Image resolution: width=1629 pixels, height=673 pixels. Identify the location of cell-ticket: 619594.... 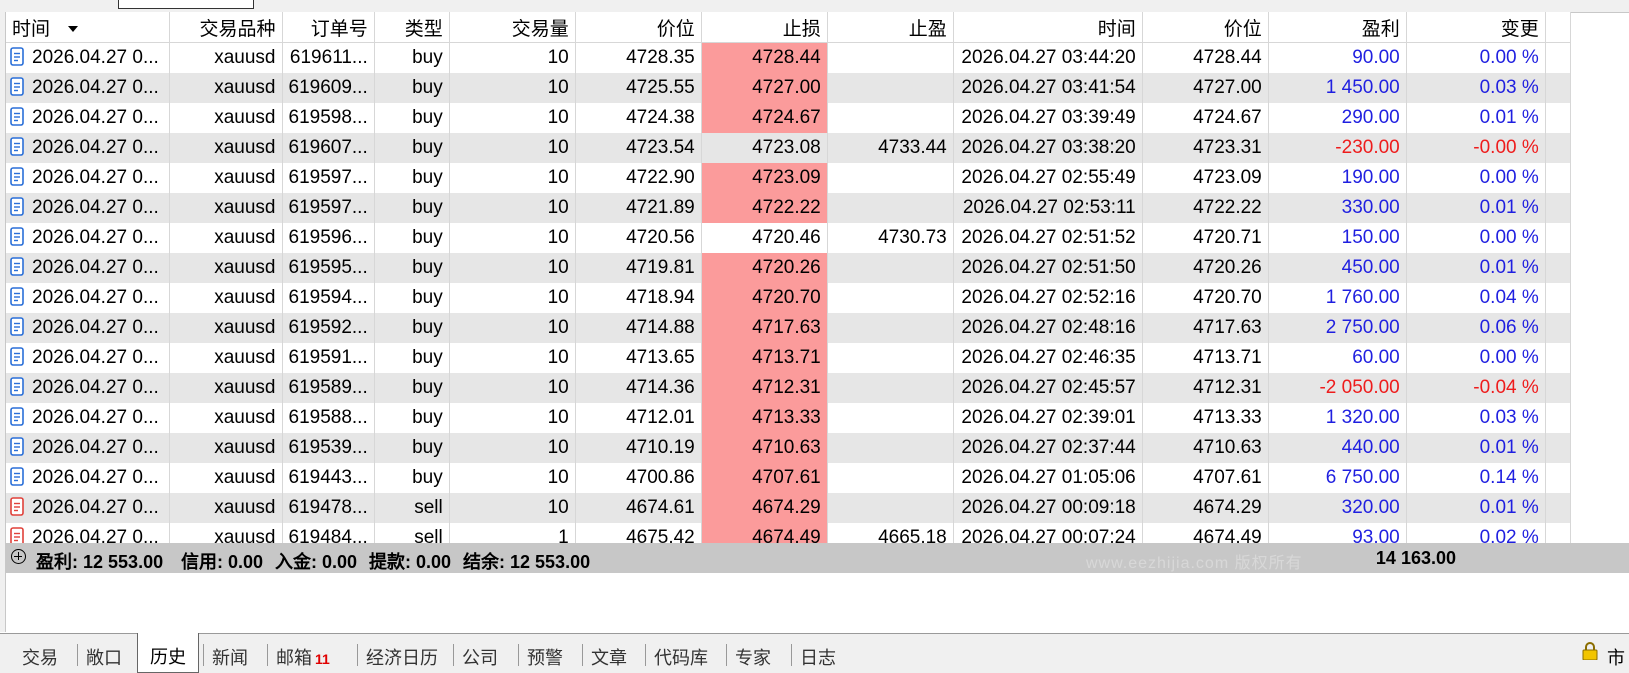
(328, 298).